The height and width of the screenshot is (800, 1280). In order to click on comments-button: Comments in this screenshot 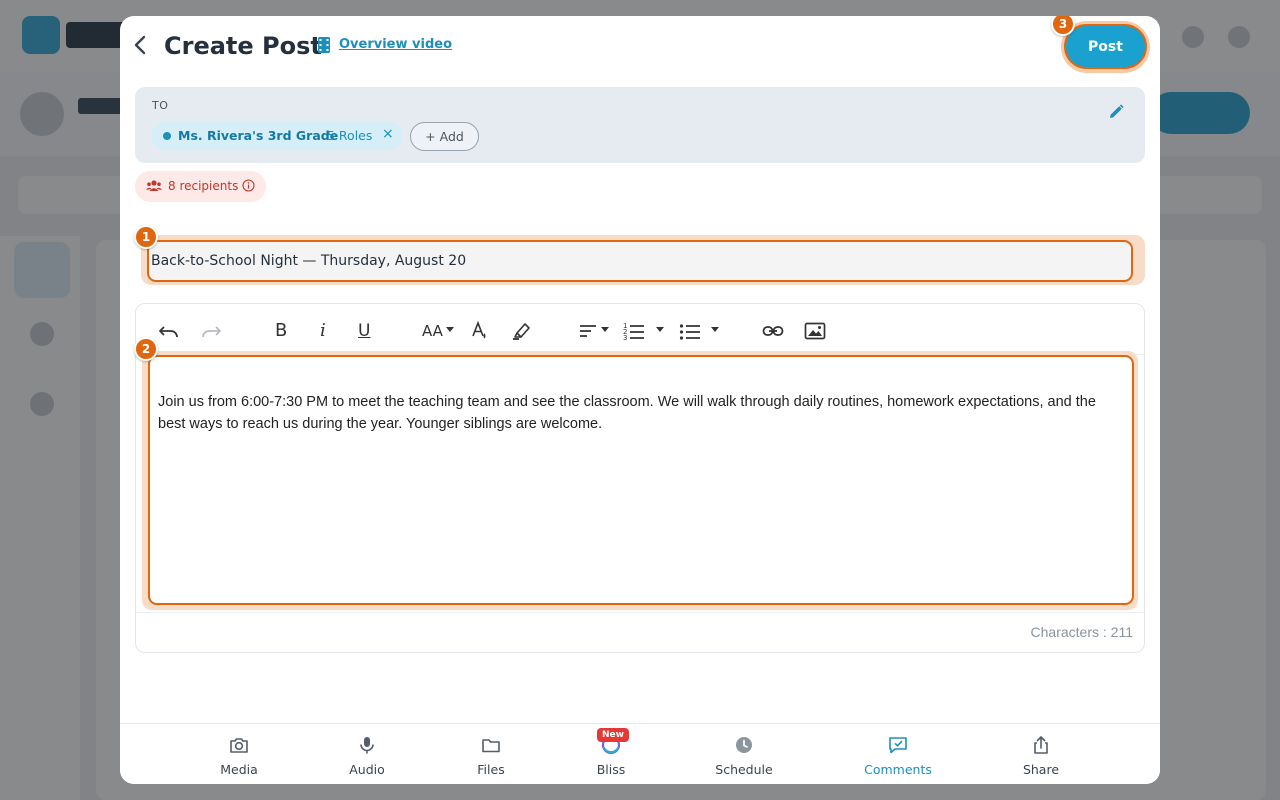, I will do `click(898, 754)`.